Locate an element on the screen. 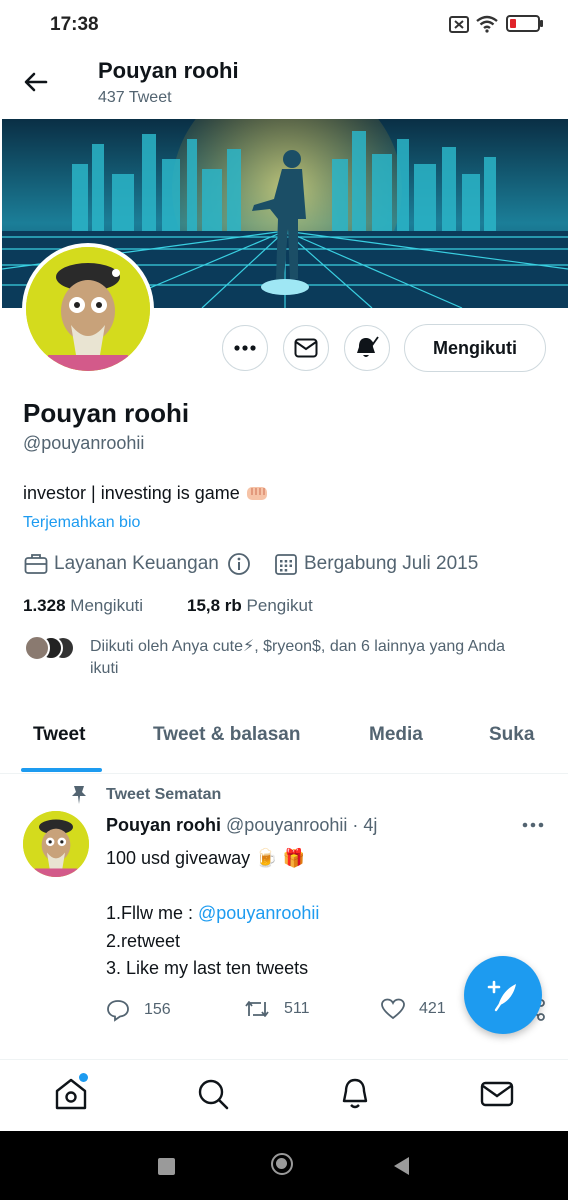 The width and height of the screenshot is (568, 1200). following-button: Mengikuti is located at coordinates (475, 348).